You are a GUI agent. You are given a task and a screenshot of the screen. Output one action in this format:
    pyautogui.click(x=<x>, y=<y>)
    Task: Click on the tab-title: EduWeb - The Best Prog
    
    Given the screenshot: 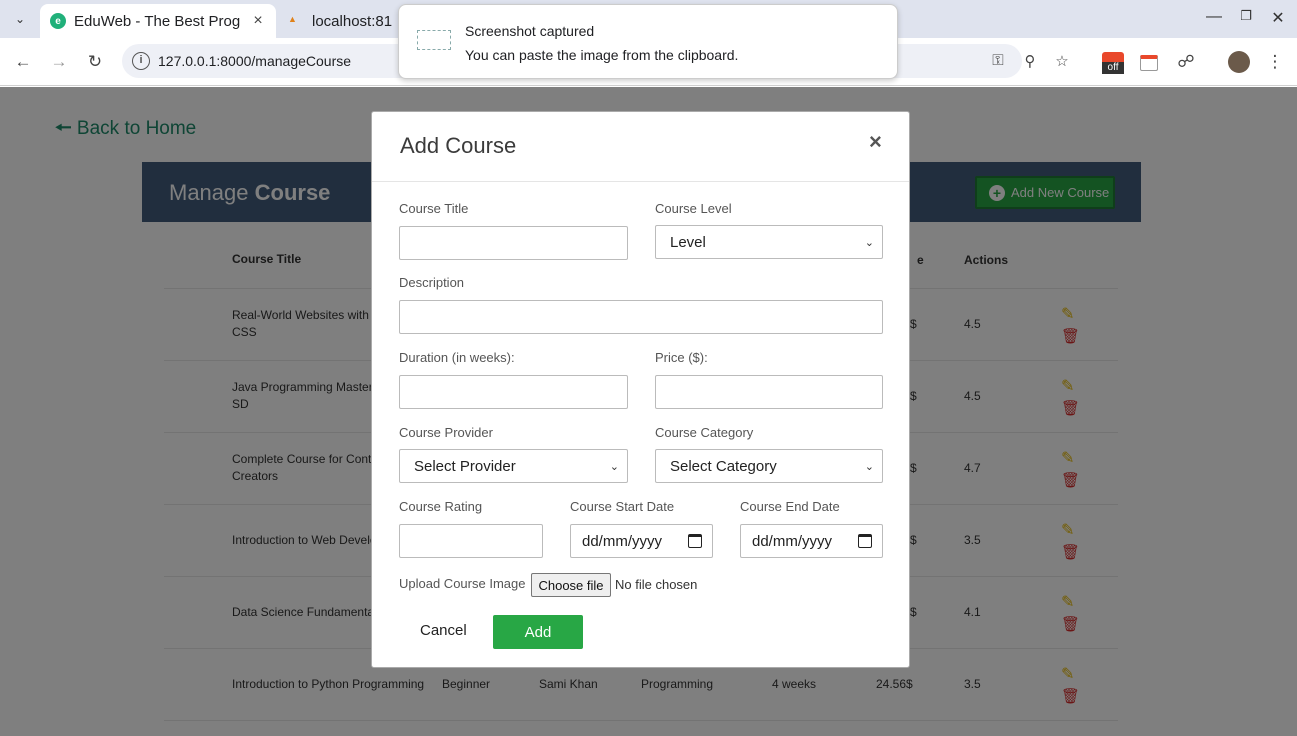 What is the action you would take?
    pyautogui.click(x=157, y=21)
    